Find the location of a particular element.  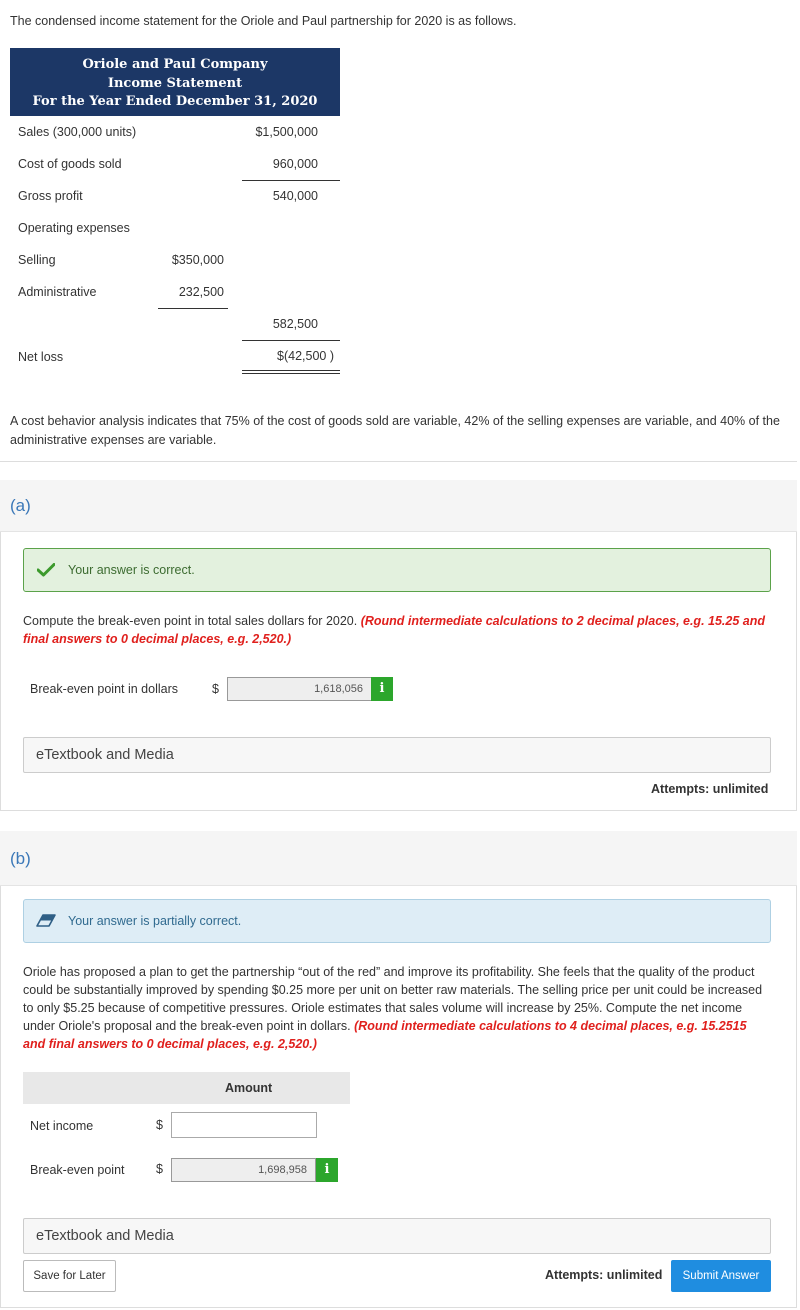

admin-label: Administrative is located at coordinates (57, 292).